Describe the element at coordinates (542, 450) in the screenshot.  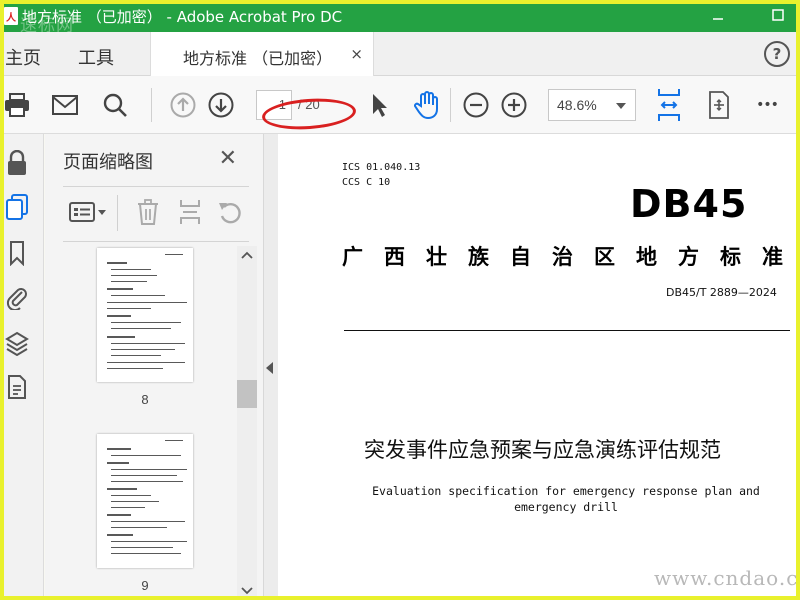
I see `document-title-cn: 突发事件应急预案与应急演练评估规范` at that location.